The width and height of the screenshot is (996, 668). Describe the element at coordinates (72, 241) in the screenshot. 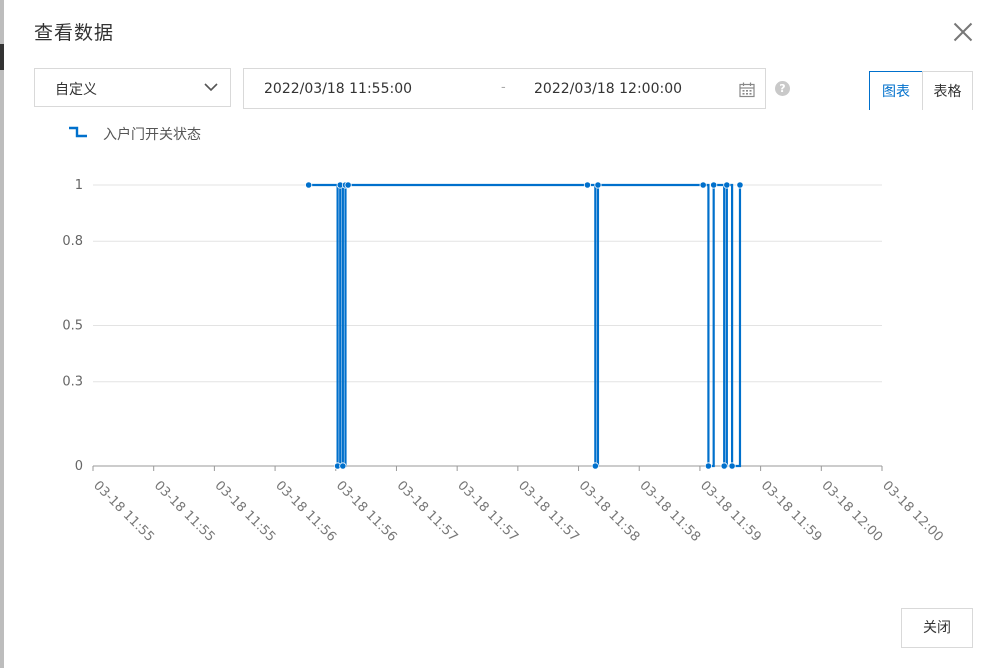

I see `y-tick-label: 0.8` at that location.